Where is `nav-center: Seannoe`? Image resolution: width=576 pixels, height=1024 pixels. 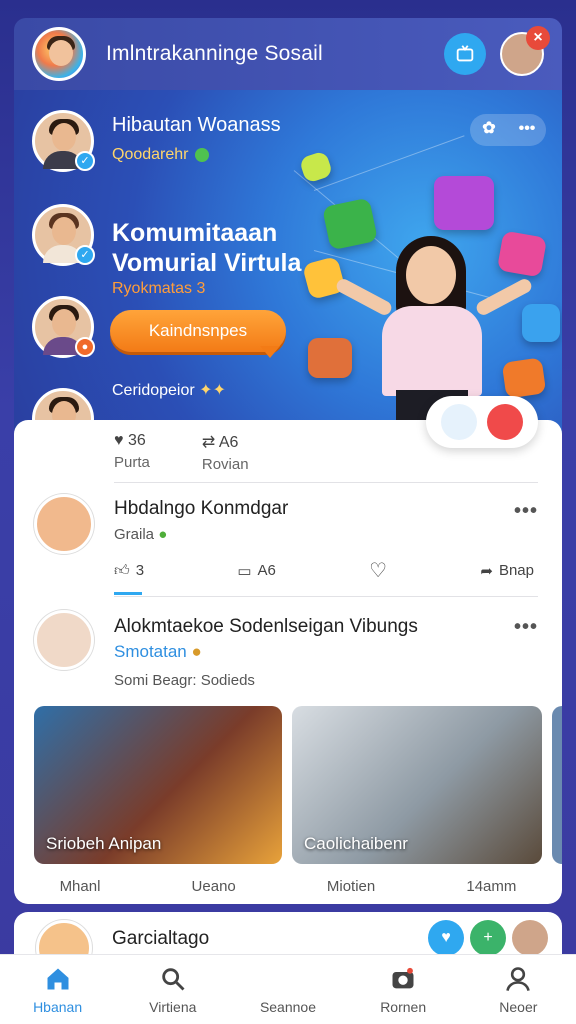 nav-center: Seannoe is located at coordinates (288, 990).